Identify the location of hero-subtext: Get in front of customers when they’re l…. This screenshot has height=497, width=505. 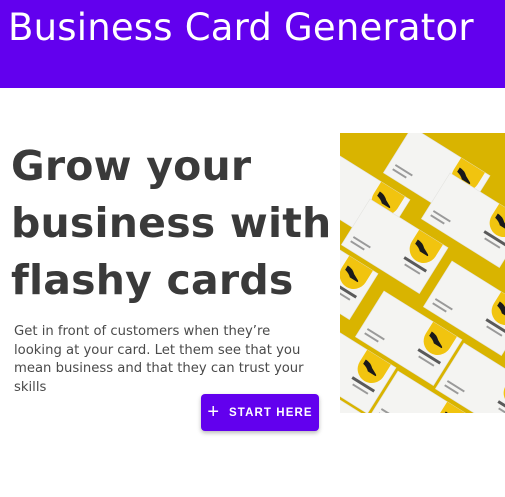
(159, 359).